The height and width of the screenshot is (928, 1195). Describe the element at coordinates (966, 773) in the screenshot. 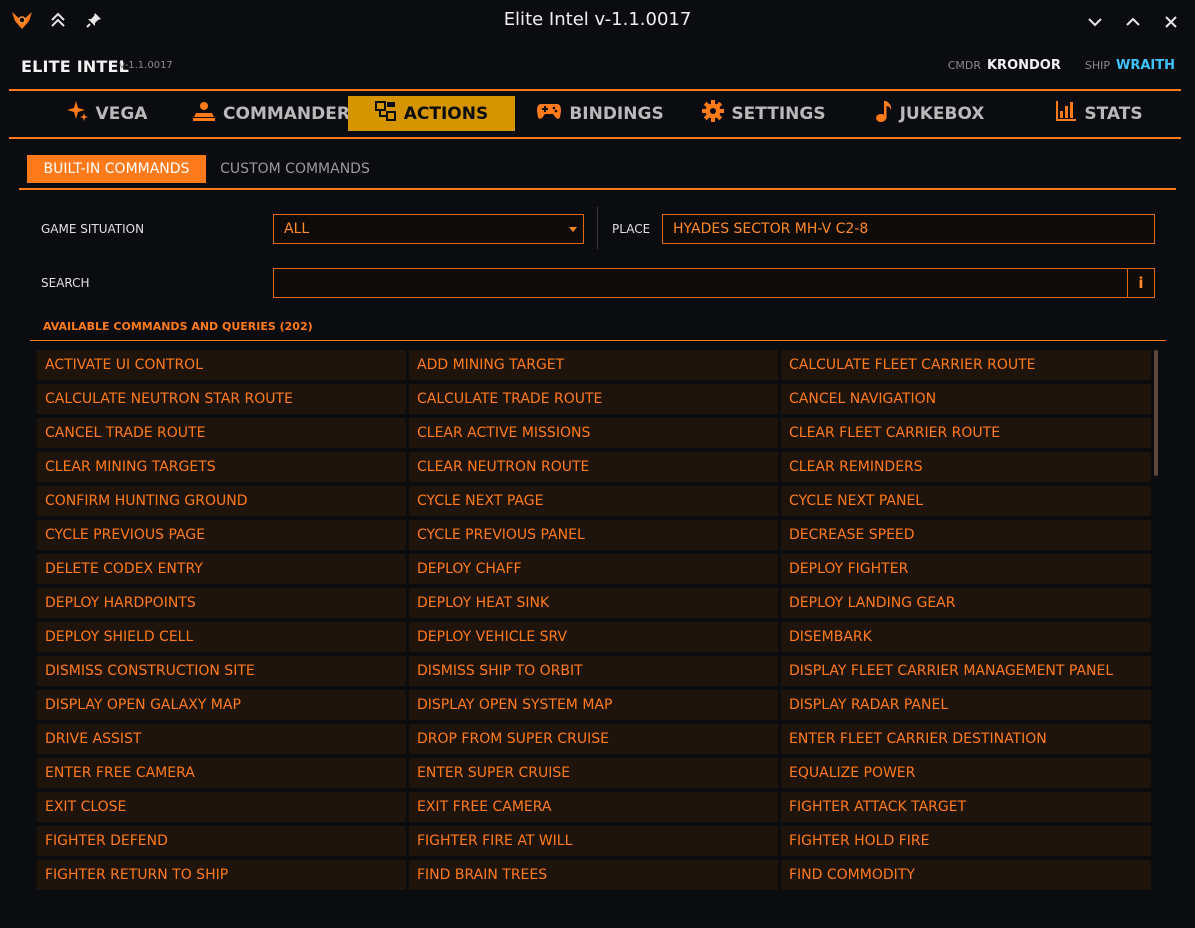

I see `command-item: EQUALIZE POWER` at that location.